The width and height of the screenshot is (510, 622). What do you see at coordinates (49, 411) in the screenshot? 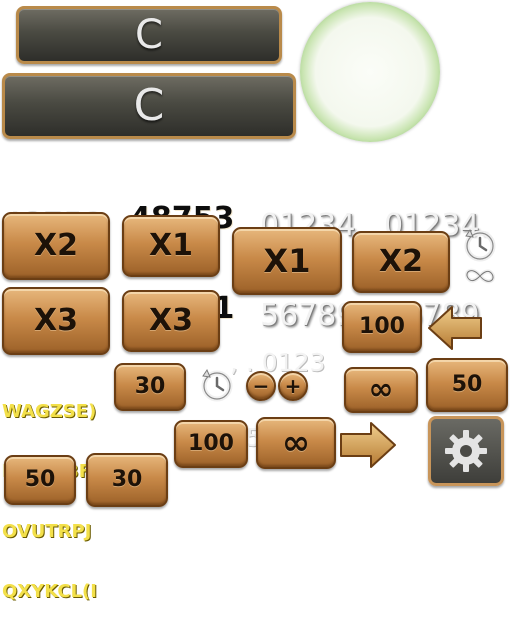
I see `yellow-letters-line1: WAGZSE)` at bounding box center [49, 411].